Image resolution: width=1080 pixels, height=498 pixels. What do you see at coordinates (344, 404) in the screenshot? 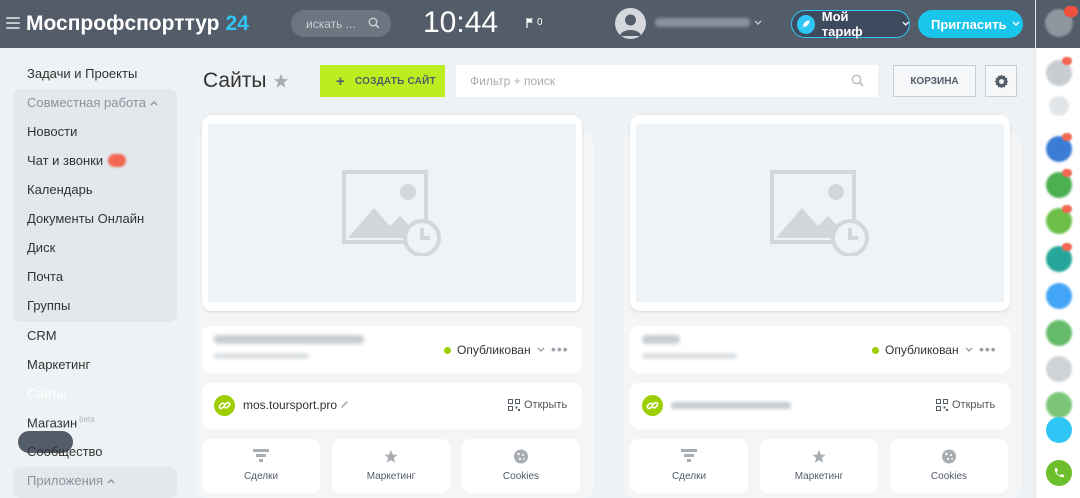
I see `pencil-icon` at bounding box center [344, 404].